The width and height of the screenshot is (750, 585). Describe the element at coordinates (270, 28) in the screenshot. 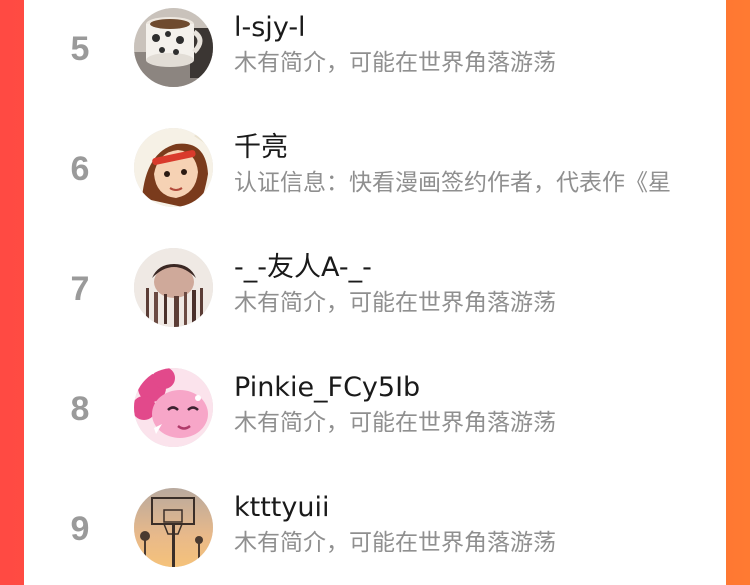

I see `username: l-sjy-l` at that location.